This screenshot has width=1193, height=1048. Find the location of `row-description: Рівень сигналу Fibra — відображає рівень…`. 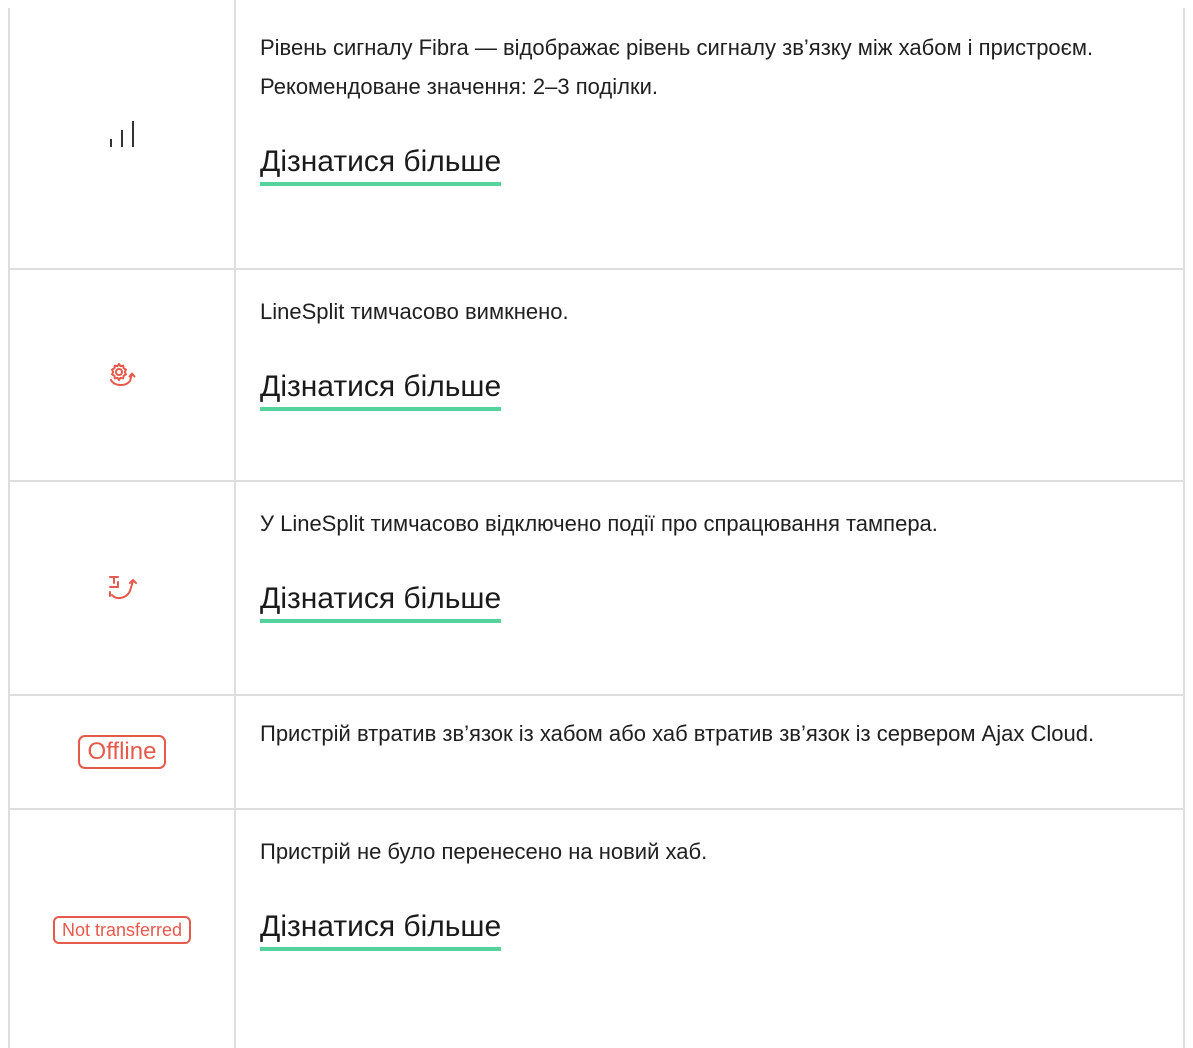

row-description: Рівень сигналу Fibra — відображає рівень… is located at coordinates (677, 67).